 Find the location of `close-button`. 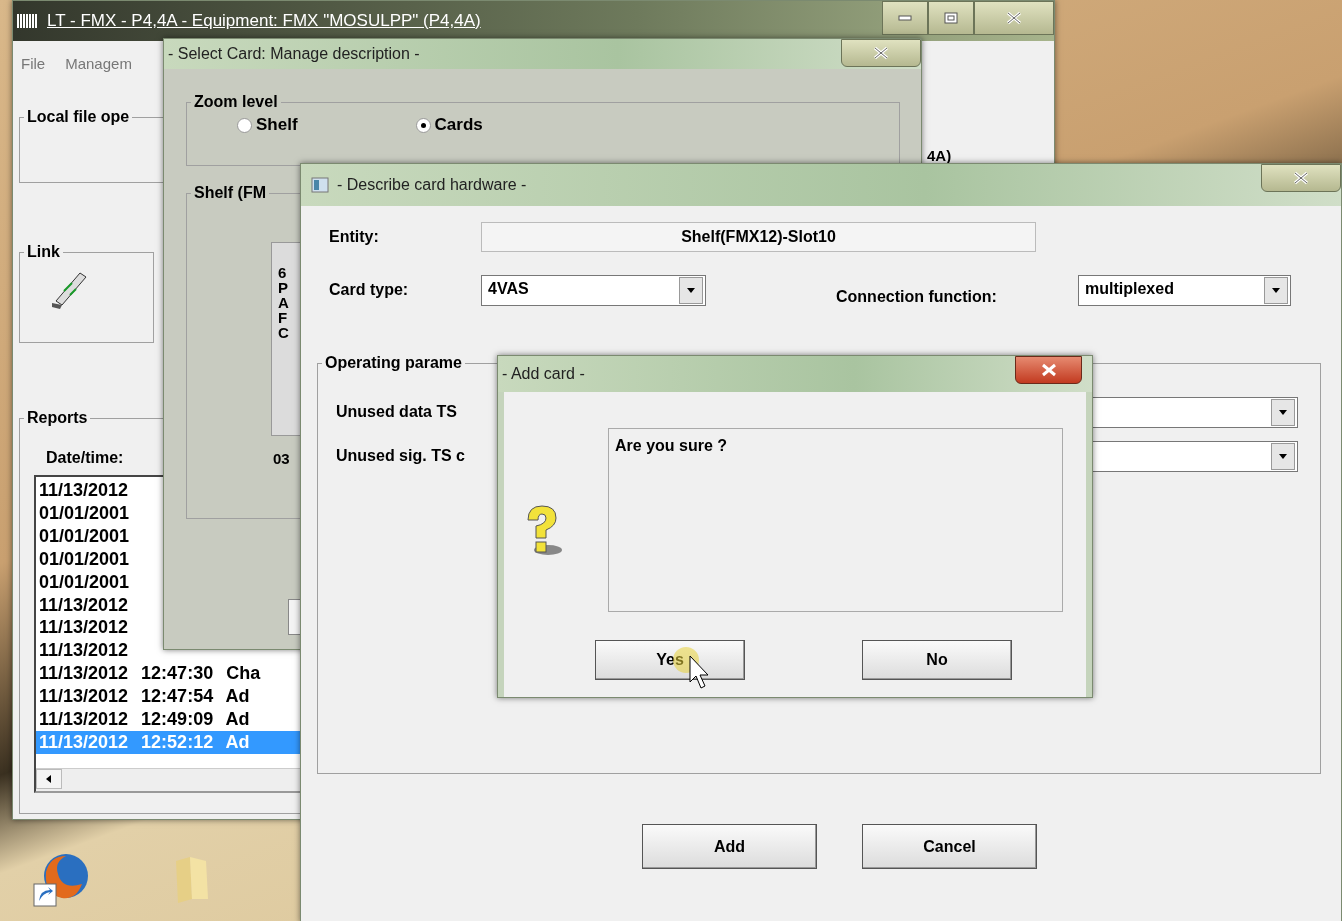

close-button is located at coordinates (1048, 370).